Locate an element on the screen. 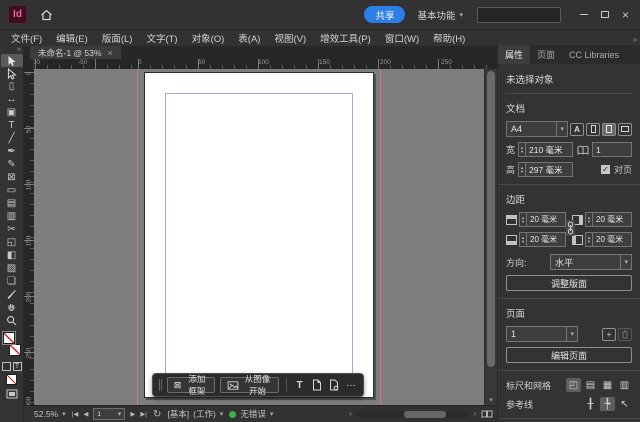 The height and width of the screenshot is (422, 640). height-field: 297 毫米 is located at coordinates (549, 169).